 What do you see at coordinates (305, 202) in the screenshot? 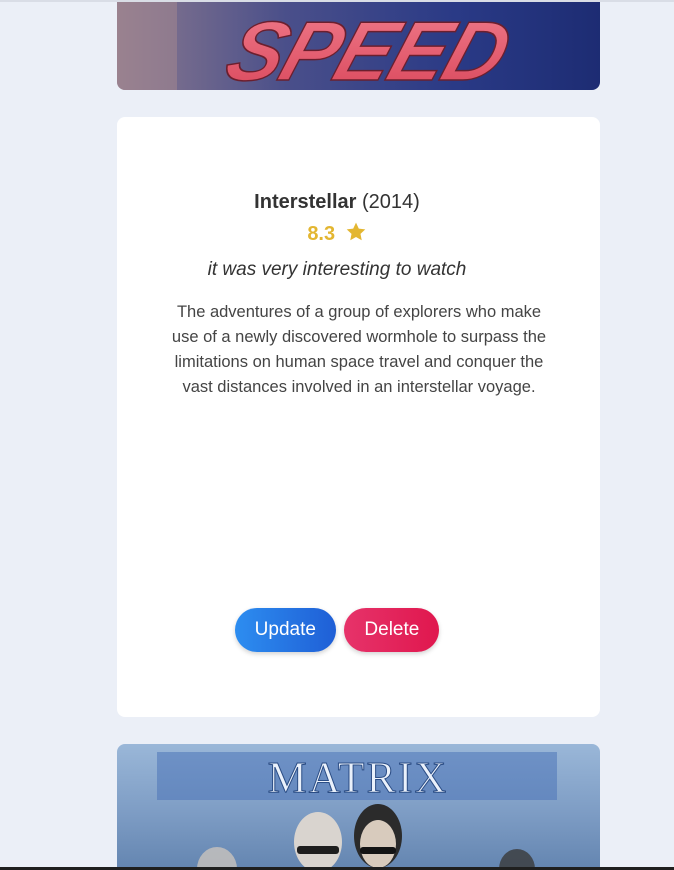
I see `movie-title: Interstellar` at bounding box center [305, 202].